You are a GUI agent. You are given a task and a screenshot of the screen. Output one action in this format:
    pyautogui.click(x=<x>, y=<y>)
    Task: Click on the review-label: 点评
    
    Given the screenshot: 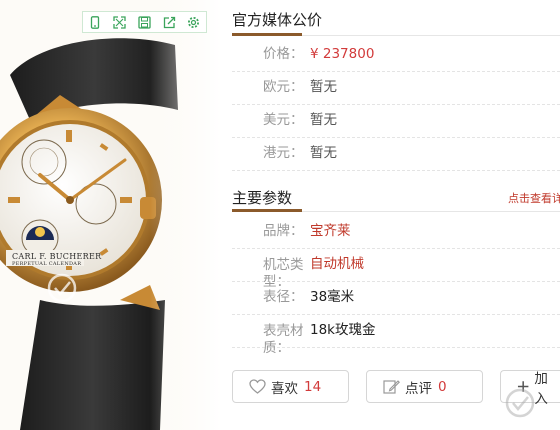 What is the action you would take?
    pyautogui.click(x=418, y=388)
    